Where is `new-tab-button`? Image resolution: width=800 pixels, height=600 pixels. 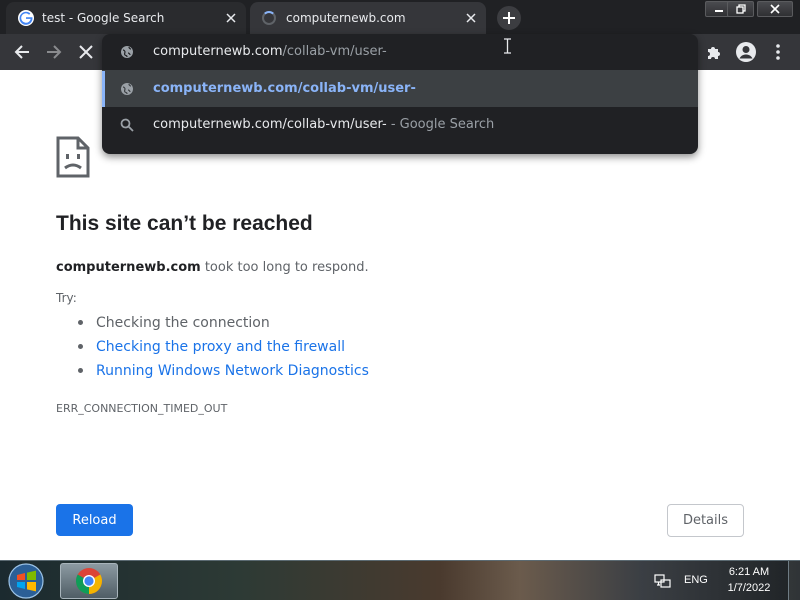
new-tab-button is located at coordinates (509, 18).